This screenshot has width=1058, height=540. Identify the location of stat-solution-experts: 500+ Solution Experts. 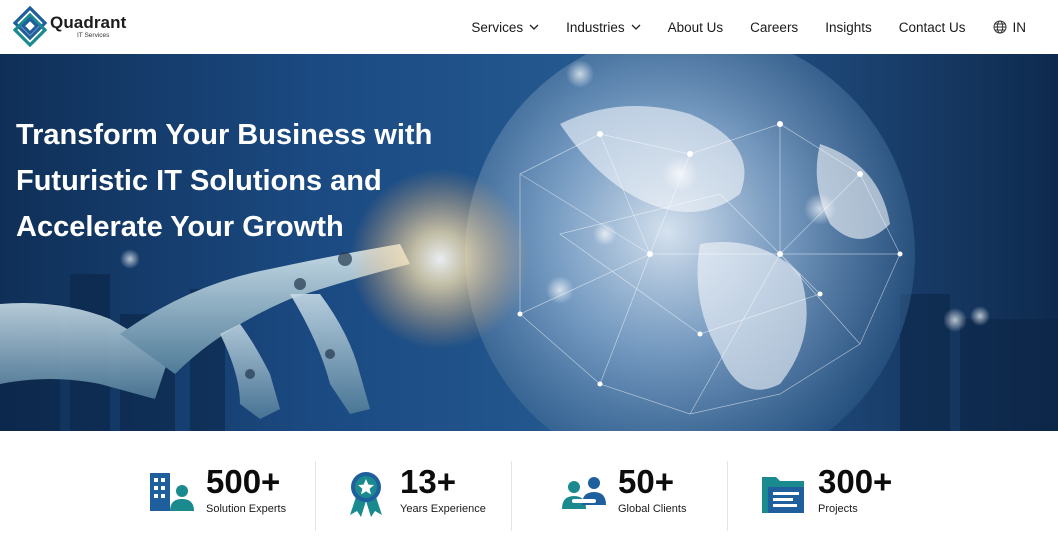
(217, 492).